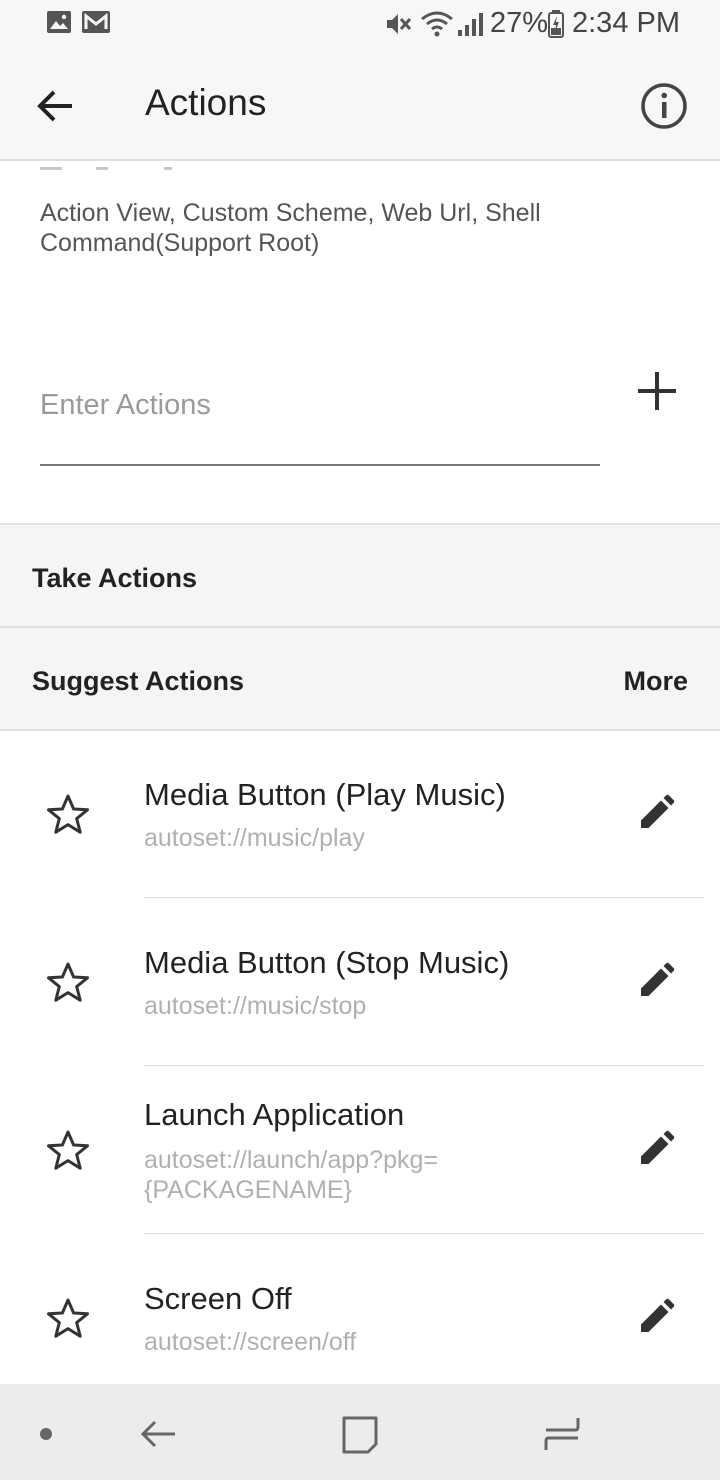 This screenshot has height=1480, width=720. I want to click on switch-icon, so click(562, 1434).